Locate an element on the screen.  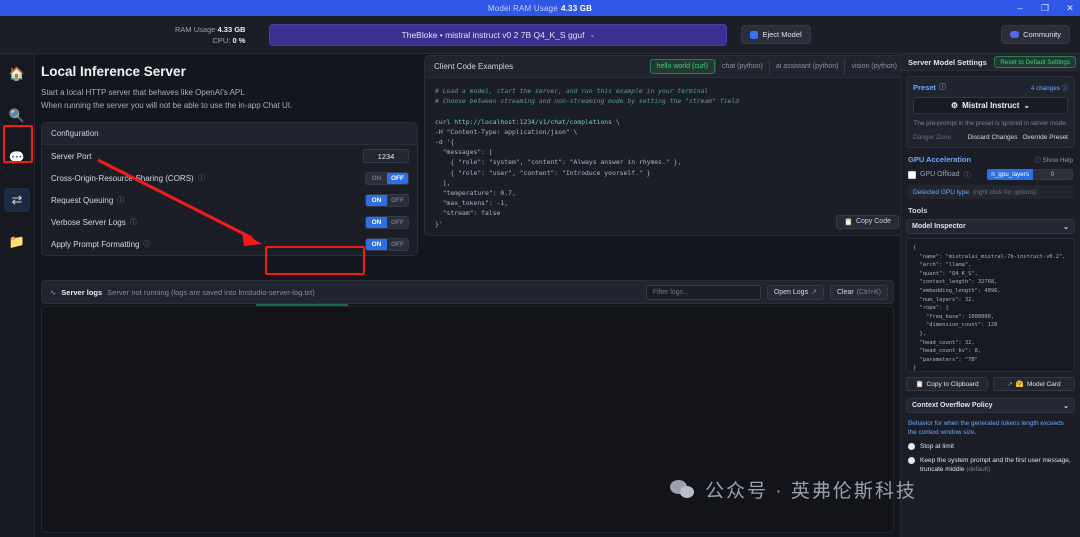
config-row-prompt-formatting: Apply Prompt Formatting ⓘ ON OFF is located at coordinates (229, 244).